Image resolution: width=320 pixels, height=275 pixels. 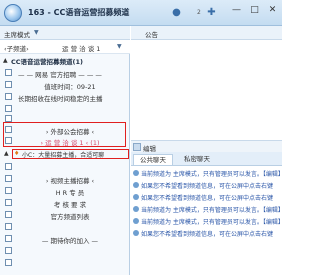 What do you see at coordinates (79, 12) in the screenshot?
I see `window-title: 163 - CC语音运营招募频道` at bounding box center [79, 12].